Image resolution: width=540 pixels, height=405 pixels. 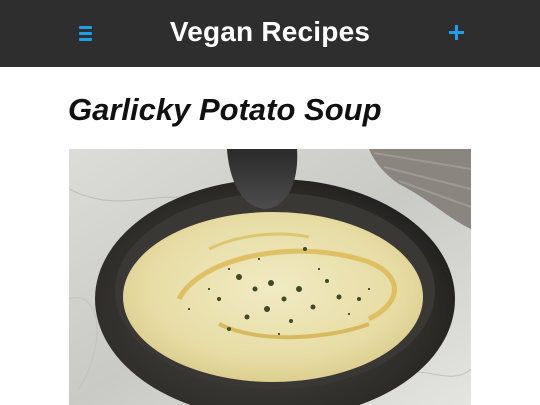 What do you see at coordinates (225, 109) in the screenshot?
I see `recipe-title: Garlicky Potato Soup` at bounding box center [225, 109].